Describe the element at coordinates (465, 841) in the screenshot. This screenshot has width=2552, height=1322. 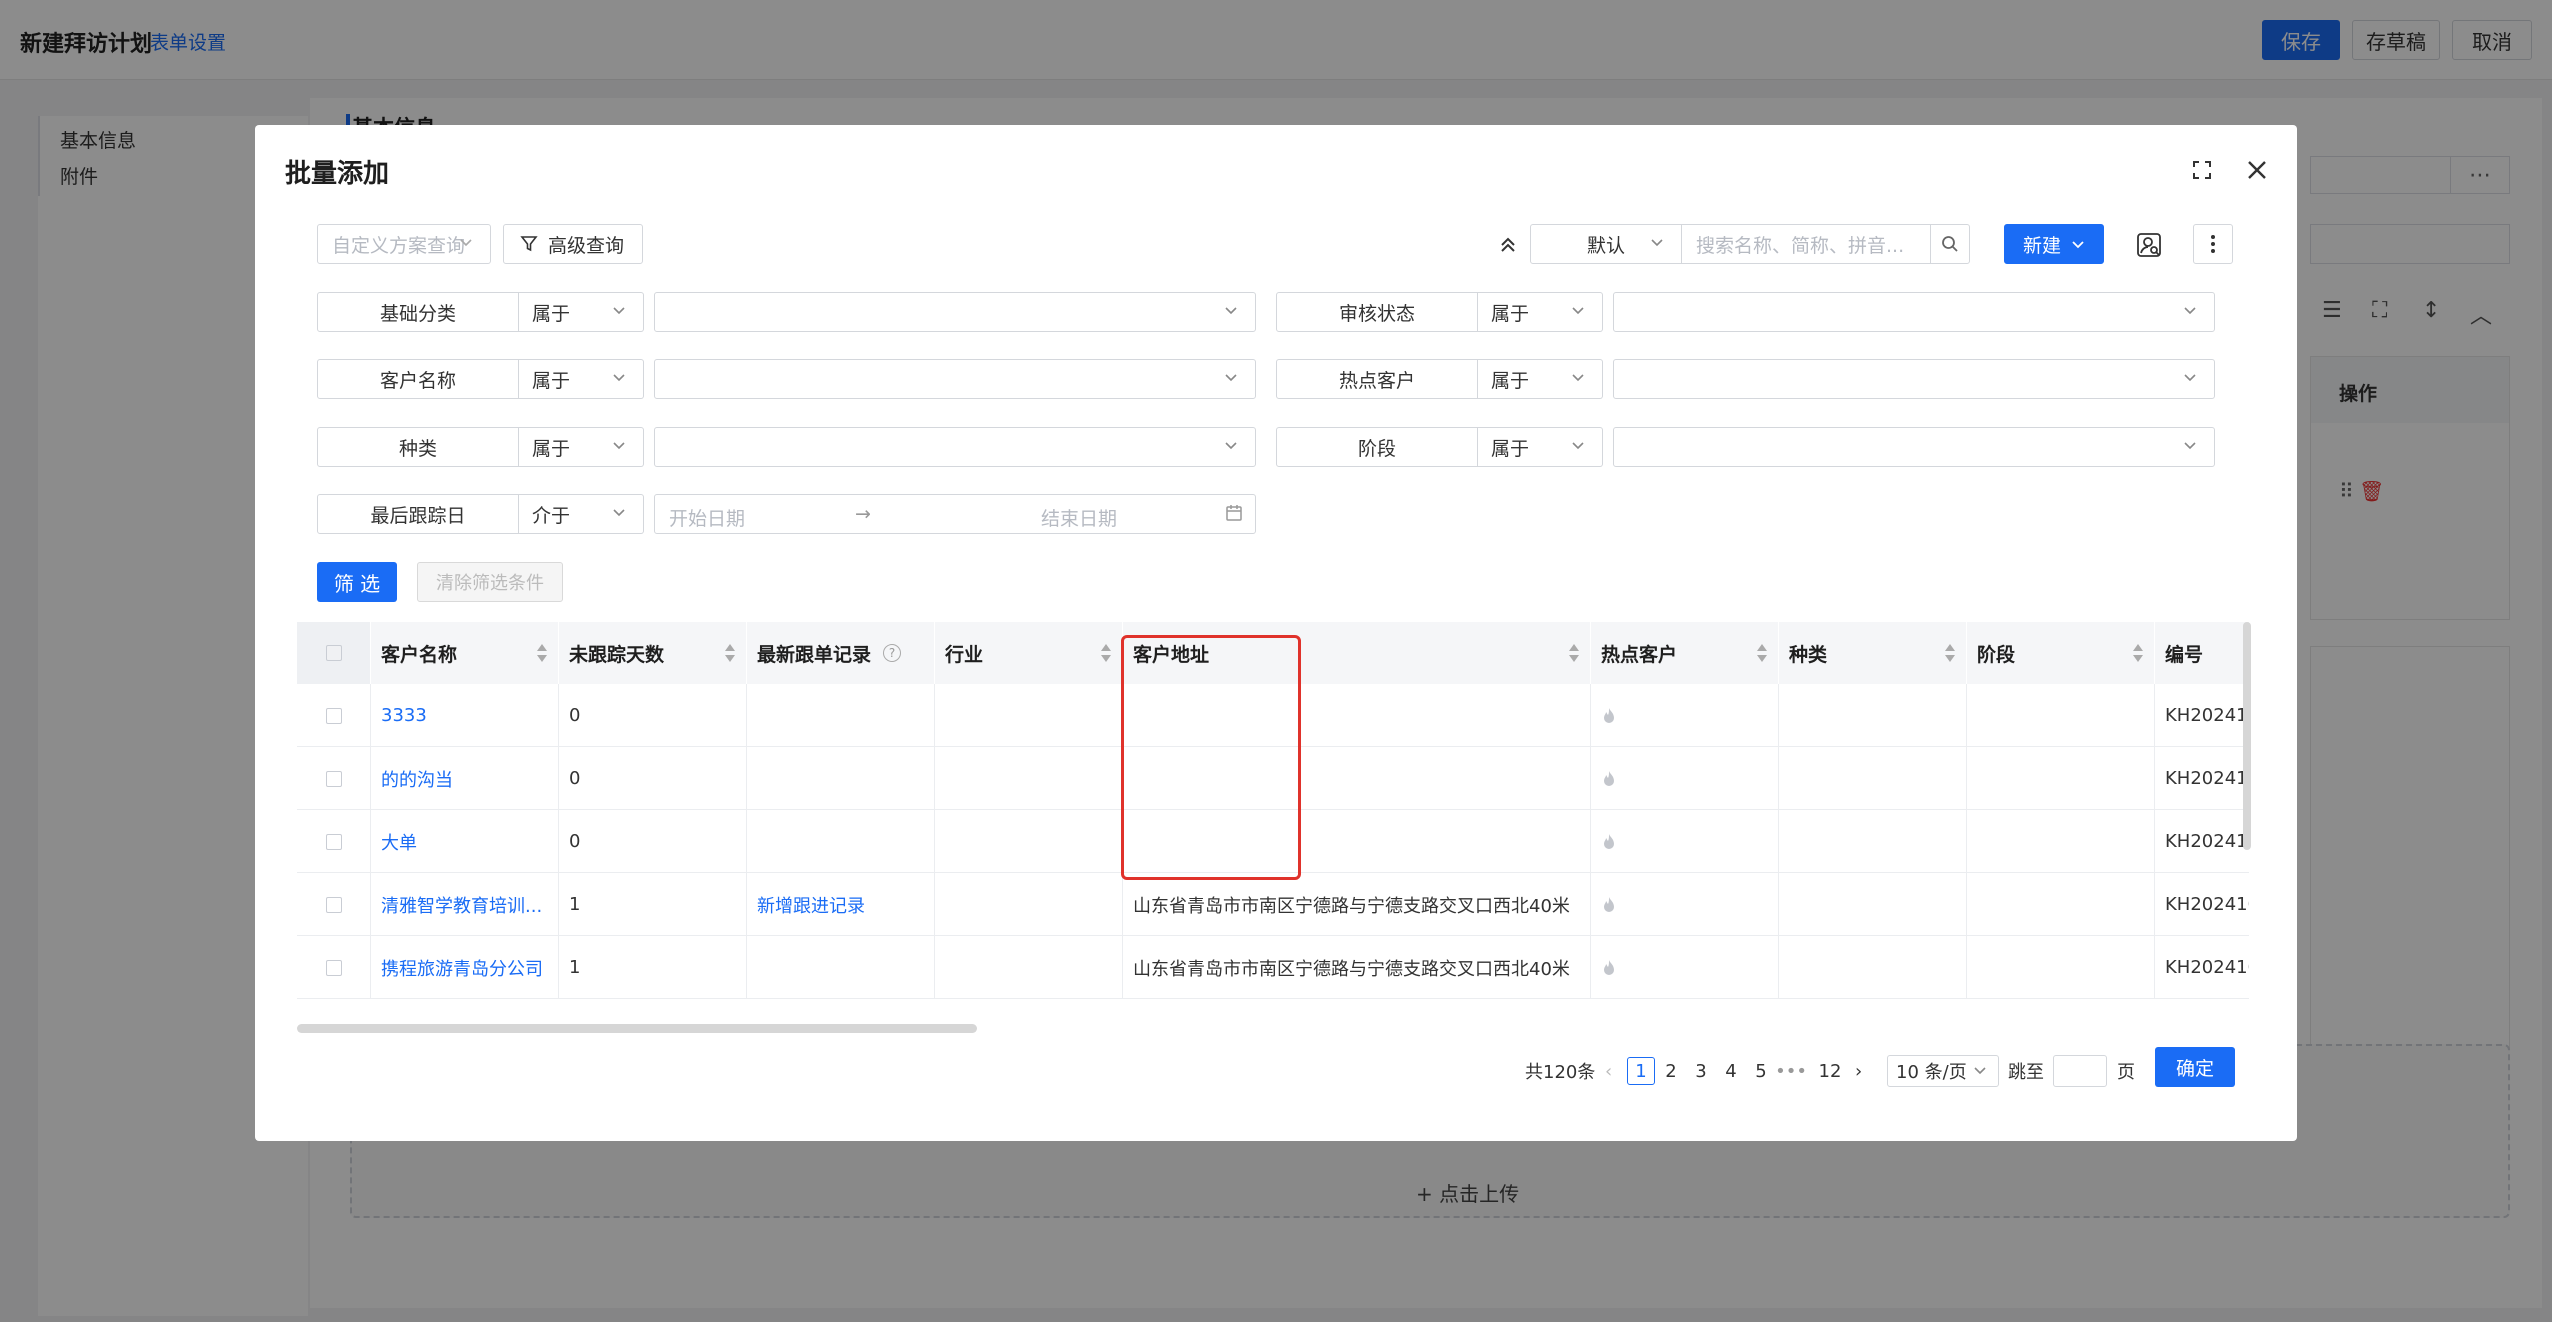
I see `customer-name-link: 大单` at that location.